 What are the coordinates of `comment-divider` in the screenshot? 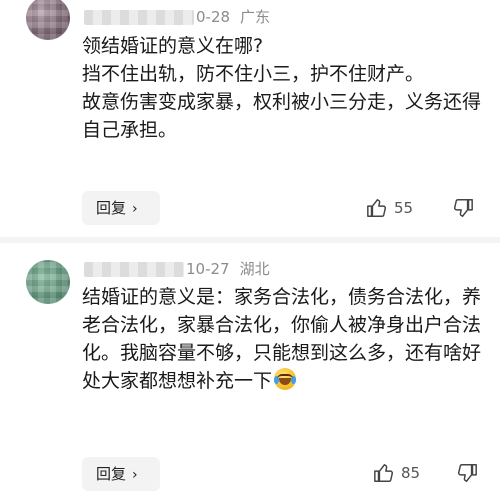 It's located at (250, 240).